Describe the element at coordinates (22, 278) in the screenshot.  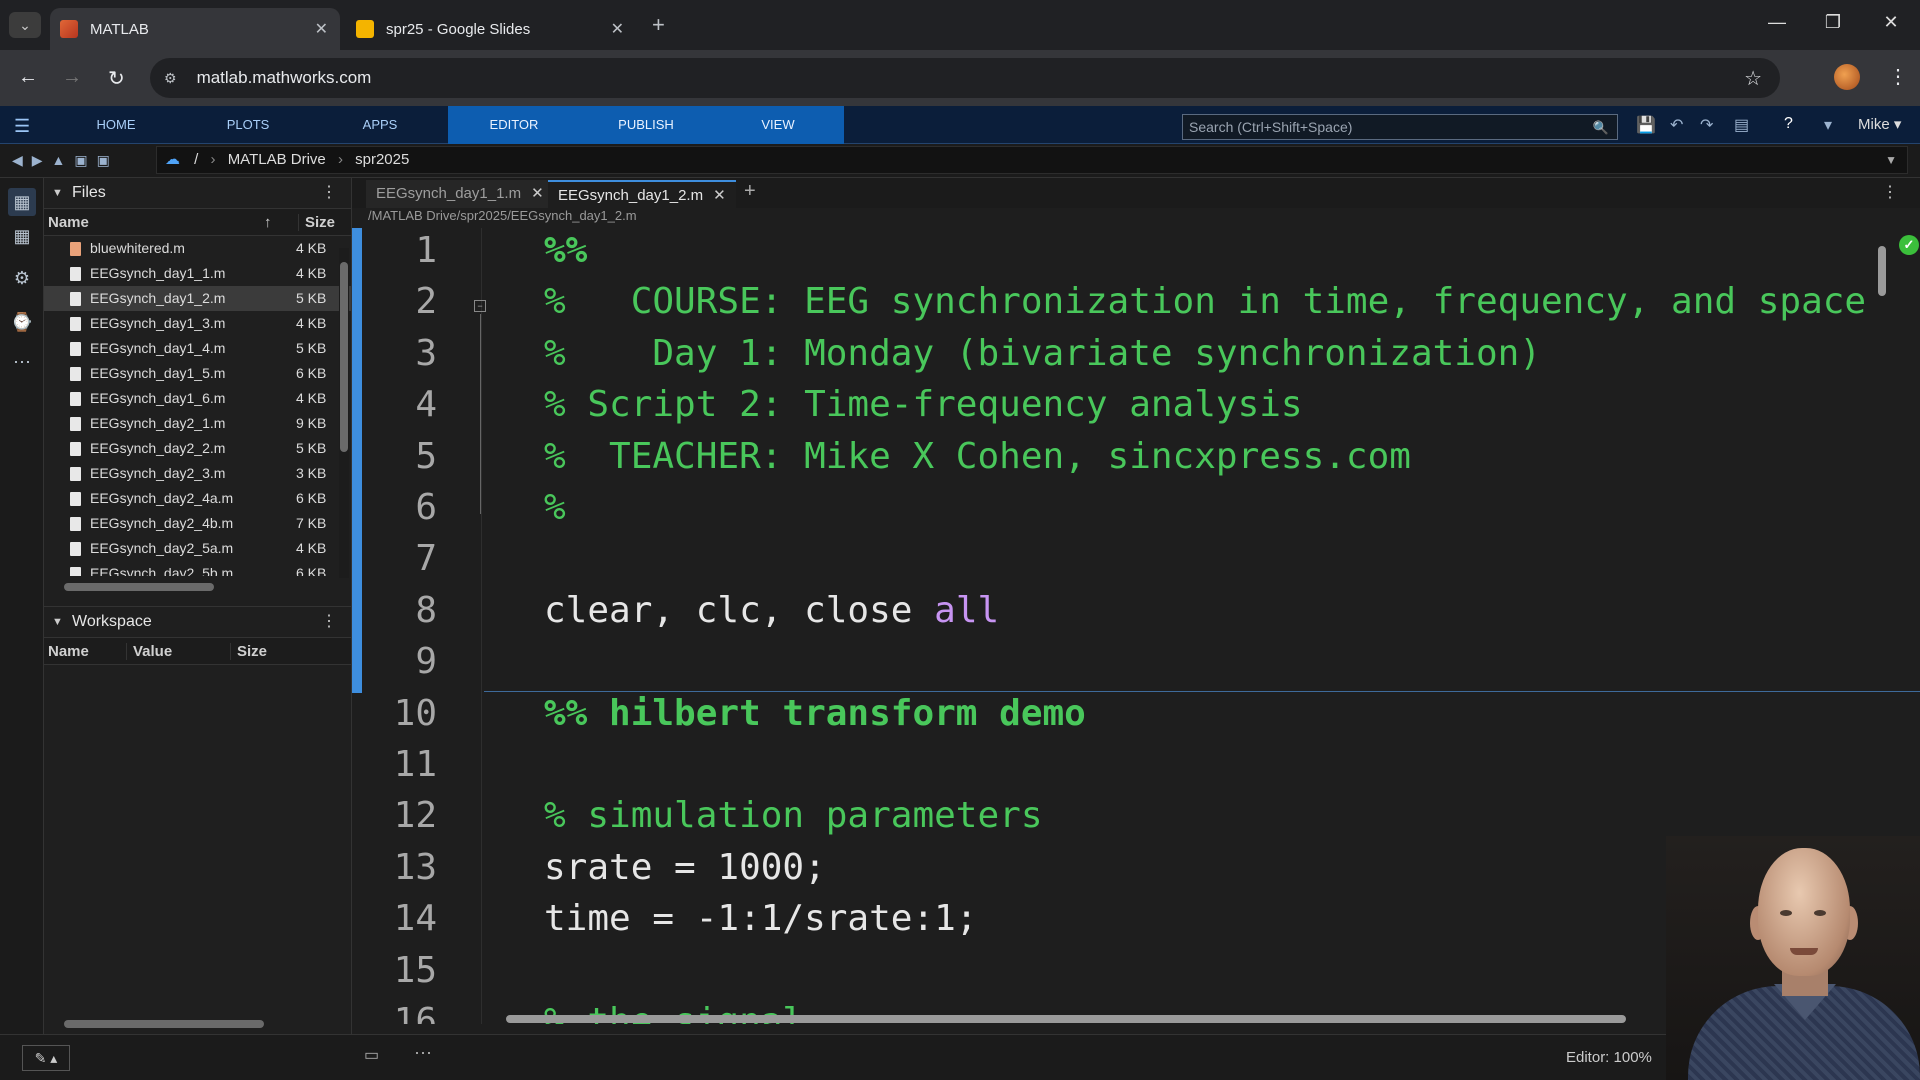
I see `add-ons-icon: ⚙` at that location.